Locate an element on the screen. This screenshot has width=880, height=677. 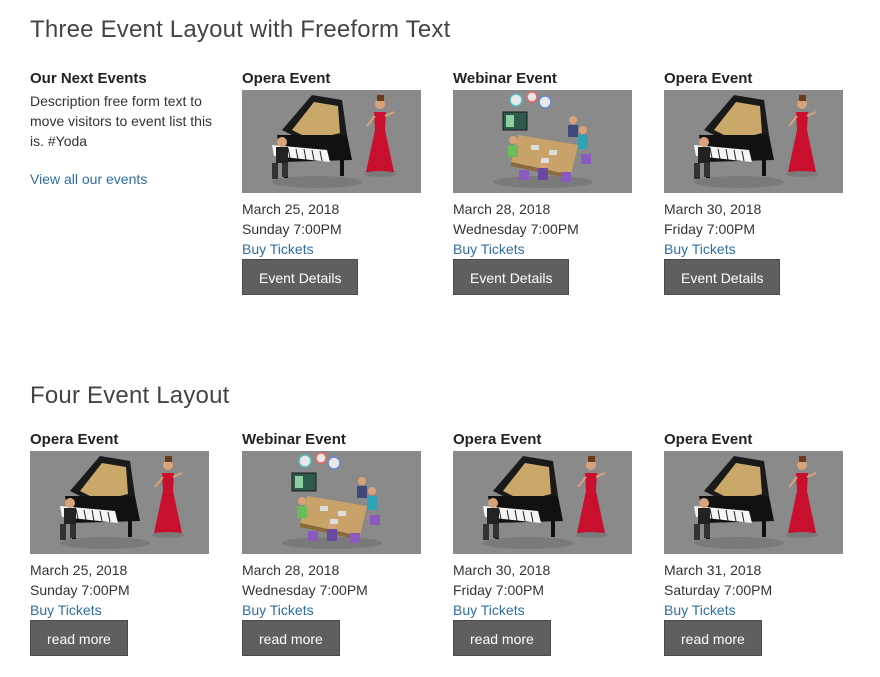
section-title-four-event: Four Event Layout is located at coordinates (130, 395).